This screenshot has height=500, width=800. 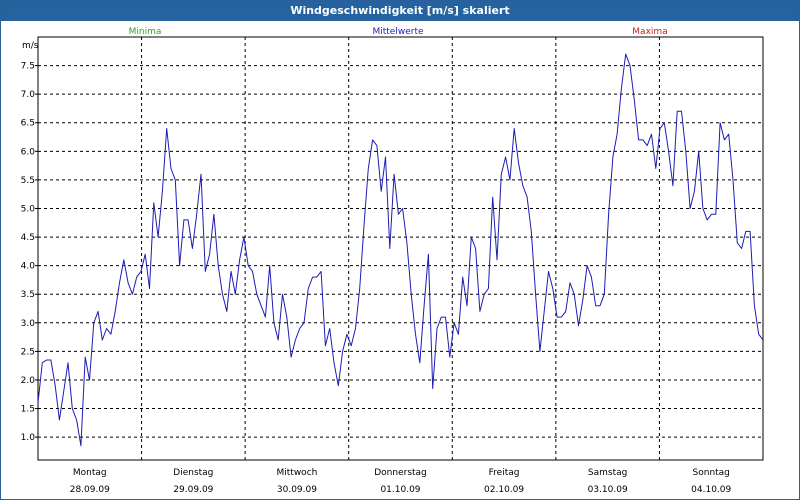 I want to click on y-tick-label: 2.5, so click(x=28, y=352).